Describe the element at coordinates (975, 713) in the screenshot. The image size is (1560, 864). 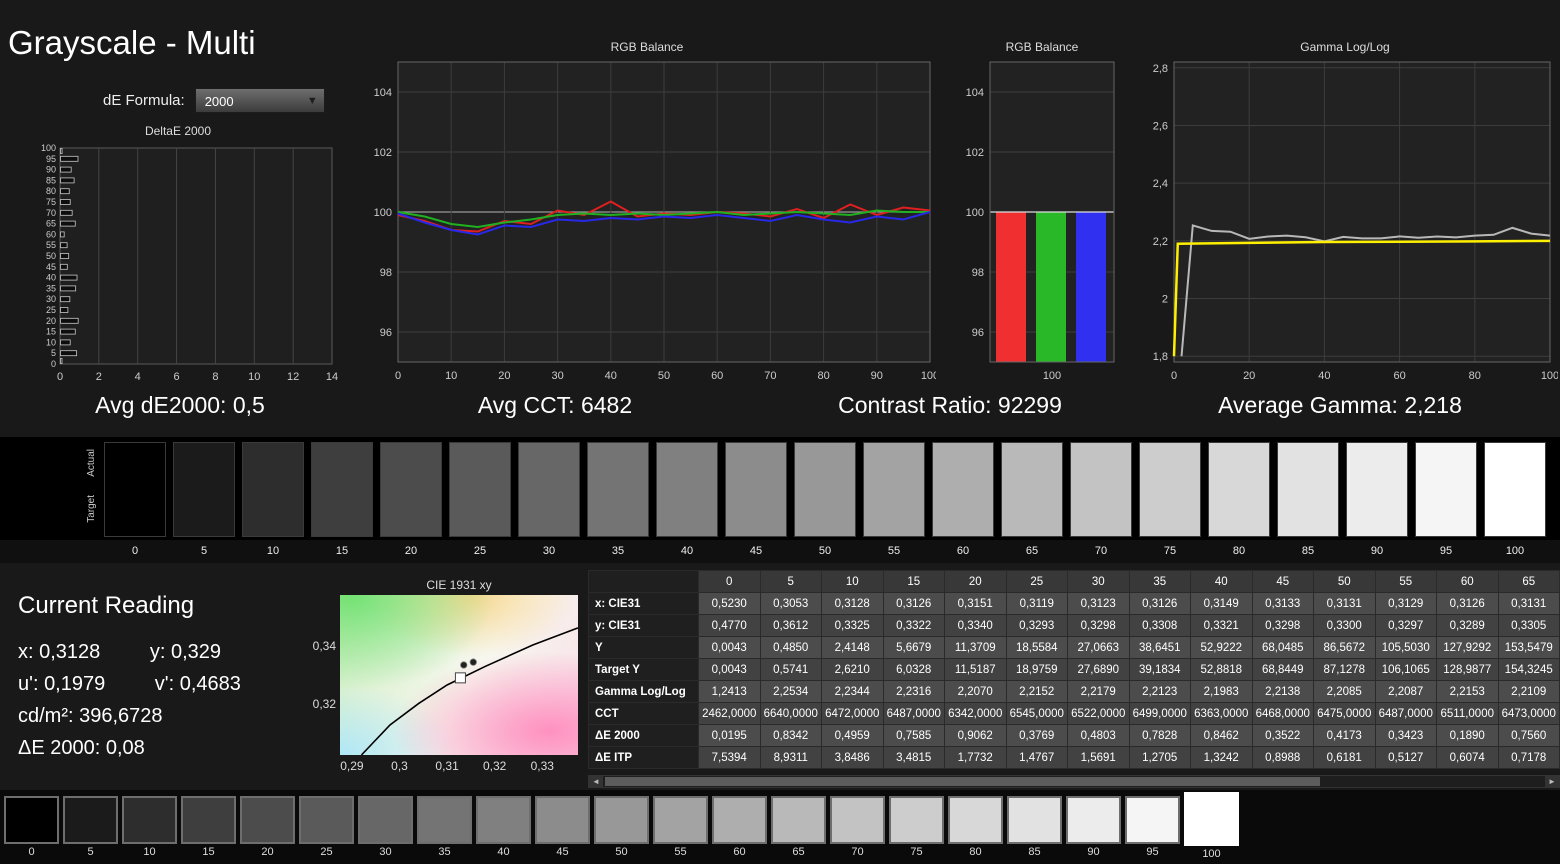
I see `table-cell: 6342,0000` at that location.